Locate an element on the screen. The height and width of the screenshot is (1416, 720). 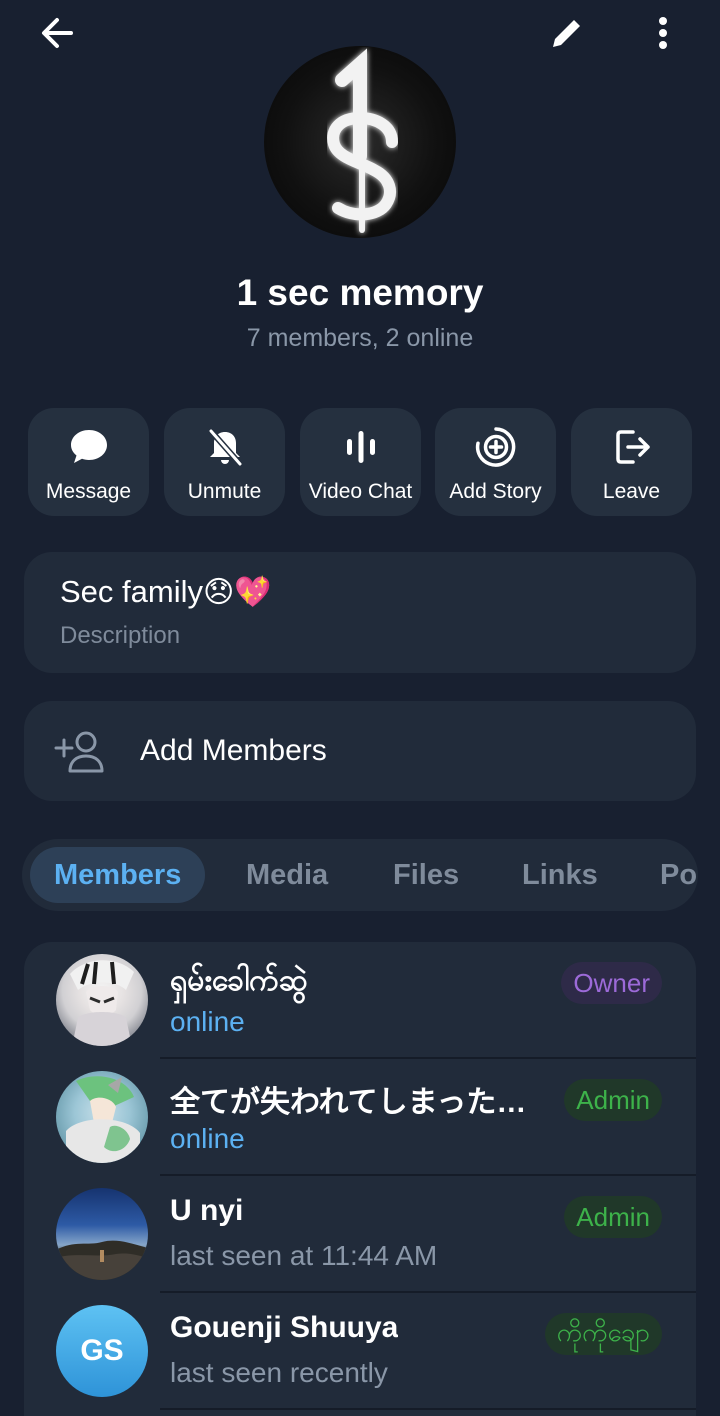
member-status: last seen recently is located at coordinates (279, 1372).